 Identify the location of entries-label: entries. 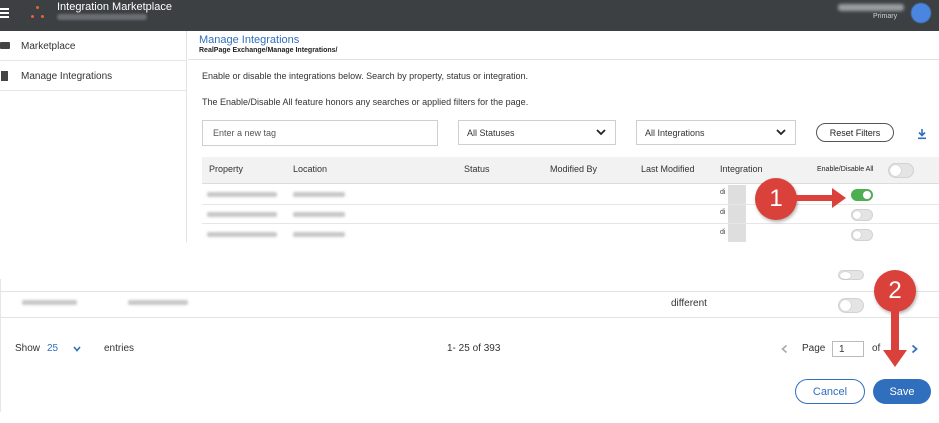
(119, 348).